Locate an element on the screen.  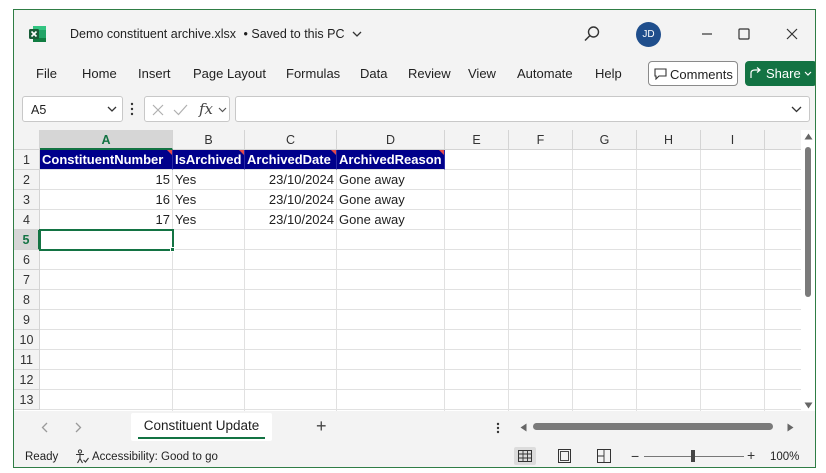
minimize-icon is located at coordinates (707, 34).